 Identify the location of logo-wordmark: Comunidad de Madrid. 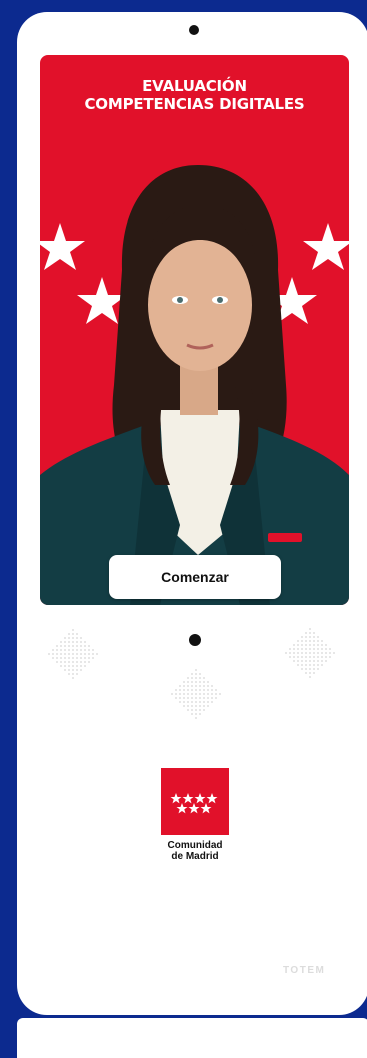
(195, 851).